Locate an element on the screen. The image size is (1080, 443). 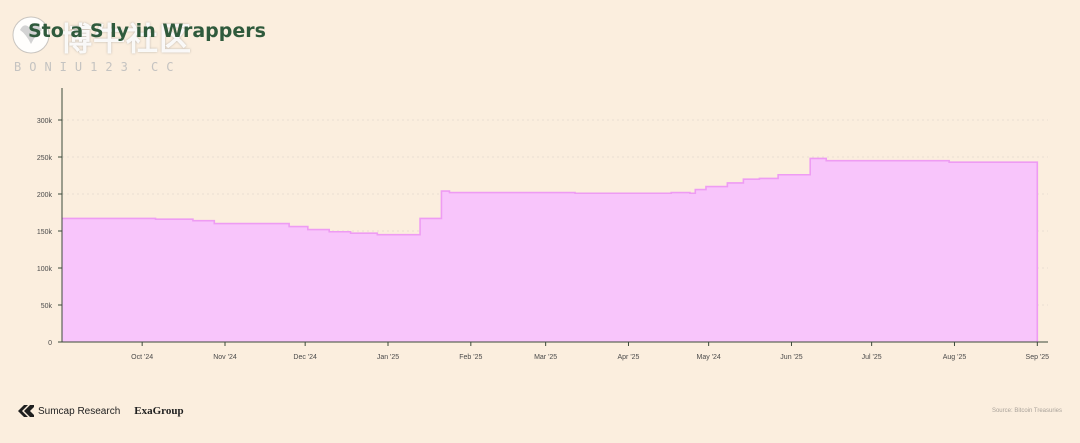
x-tick-label: Jul '25 is located at coordinates (872, 357).